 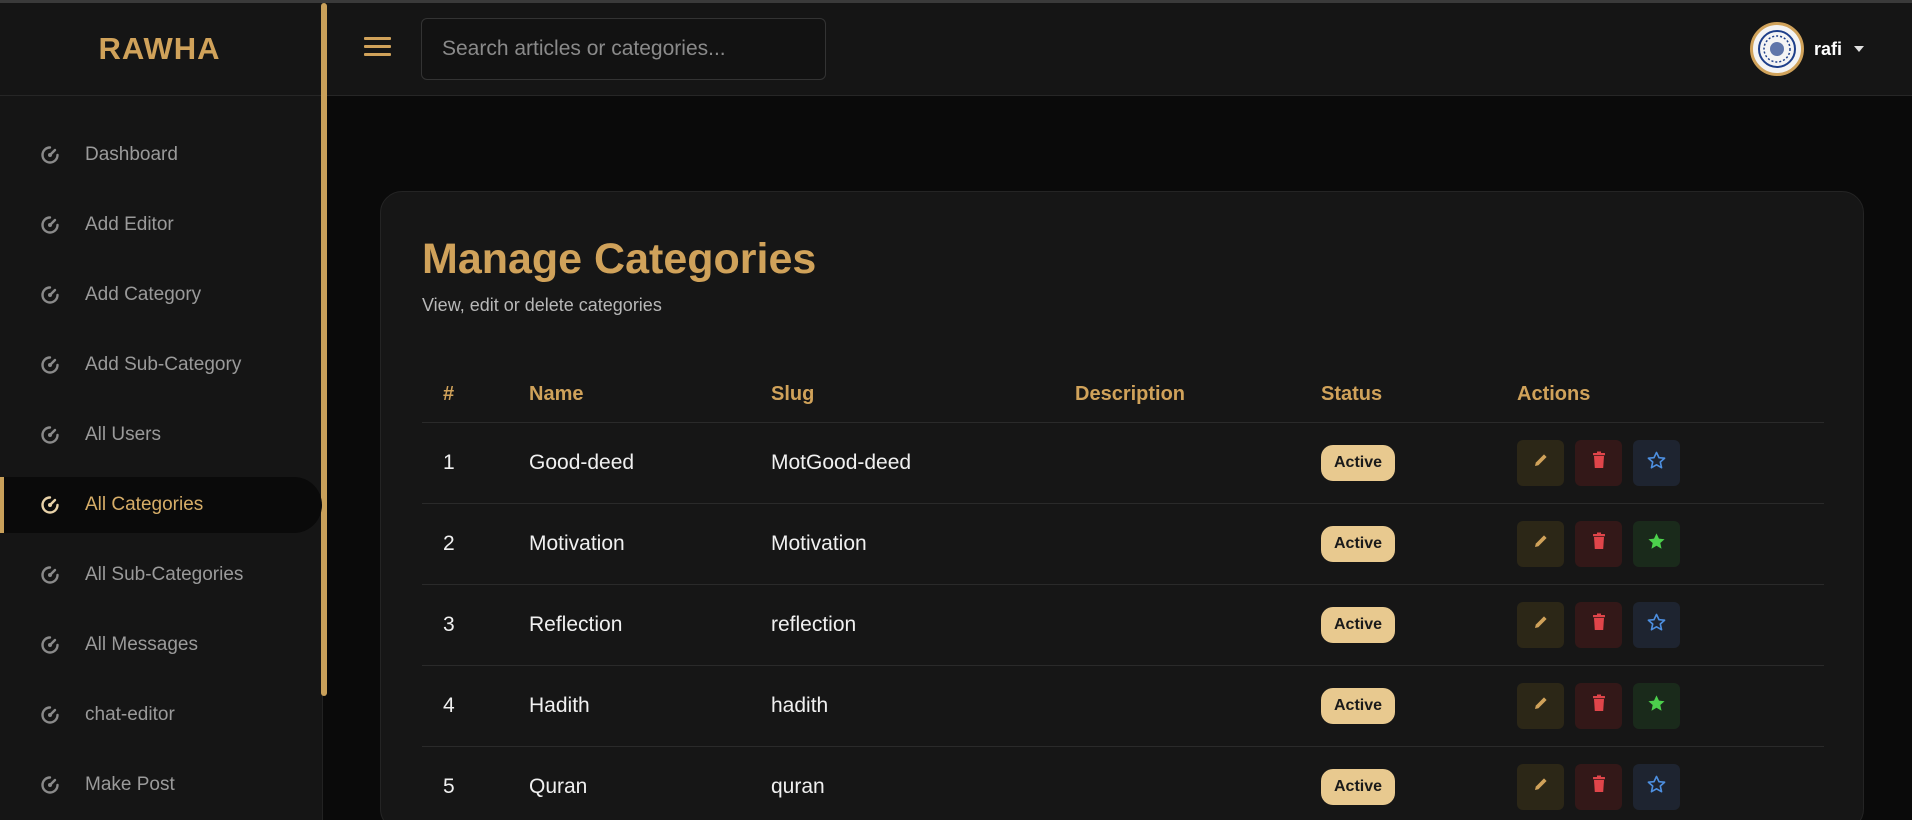 I want to click on cell-name: Reflection, so click(x=576, y=624).